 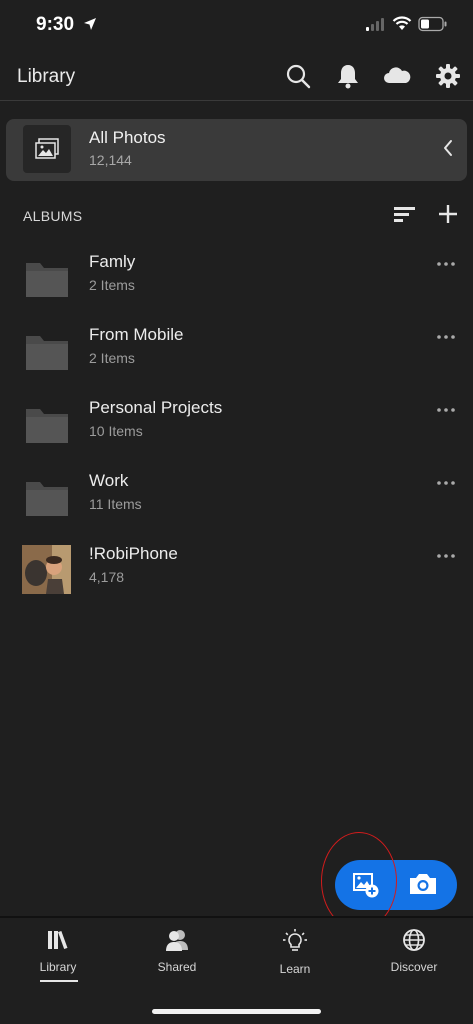 What do you see at coordinates (110, 160) in the screenshot?
I see `all-photos-count: 12,144` at bounding box center [110, 160].